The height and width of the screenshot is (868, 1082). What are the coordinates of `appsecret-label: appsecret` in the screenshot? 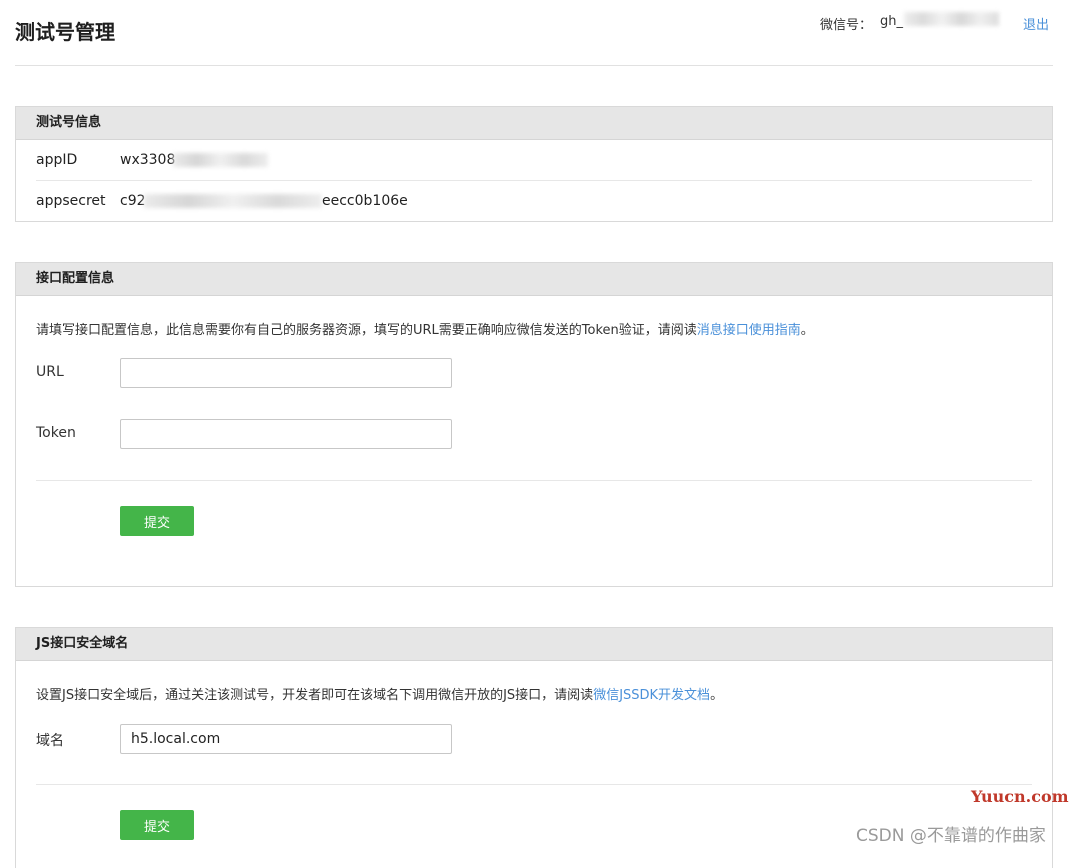 It's located at (71, 201).